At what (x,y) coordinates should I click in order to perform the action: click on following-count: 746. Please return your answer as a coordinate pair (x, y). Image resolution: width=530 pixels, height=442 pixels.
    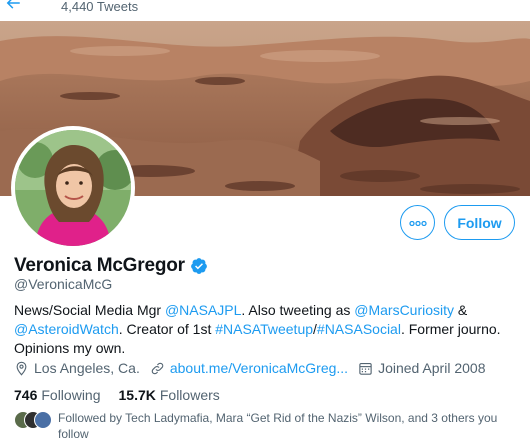
    Looking at the image, I should click on (26, 395).